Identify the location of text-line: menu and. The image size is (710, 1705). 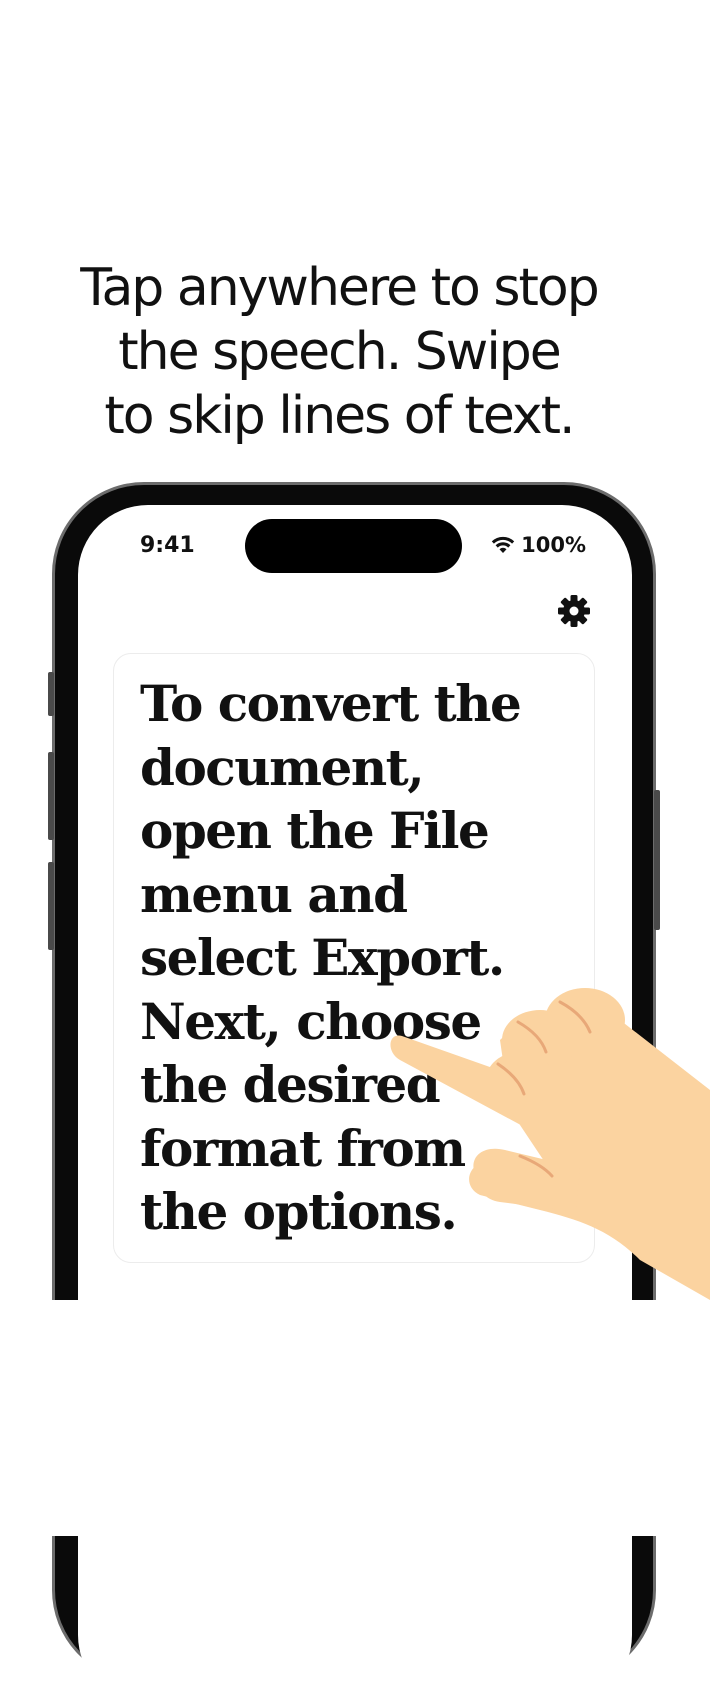
(274, 894).